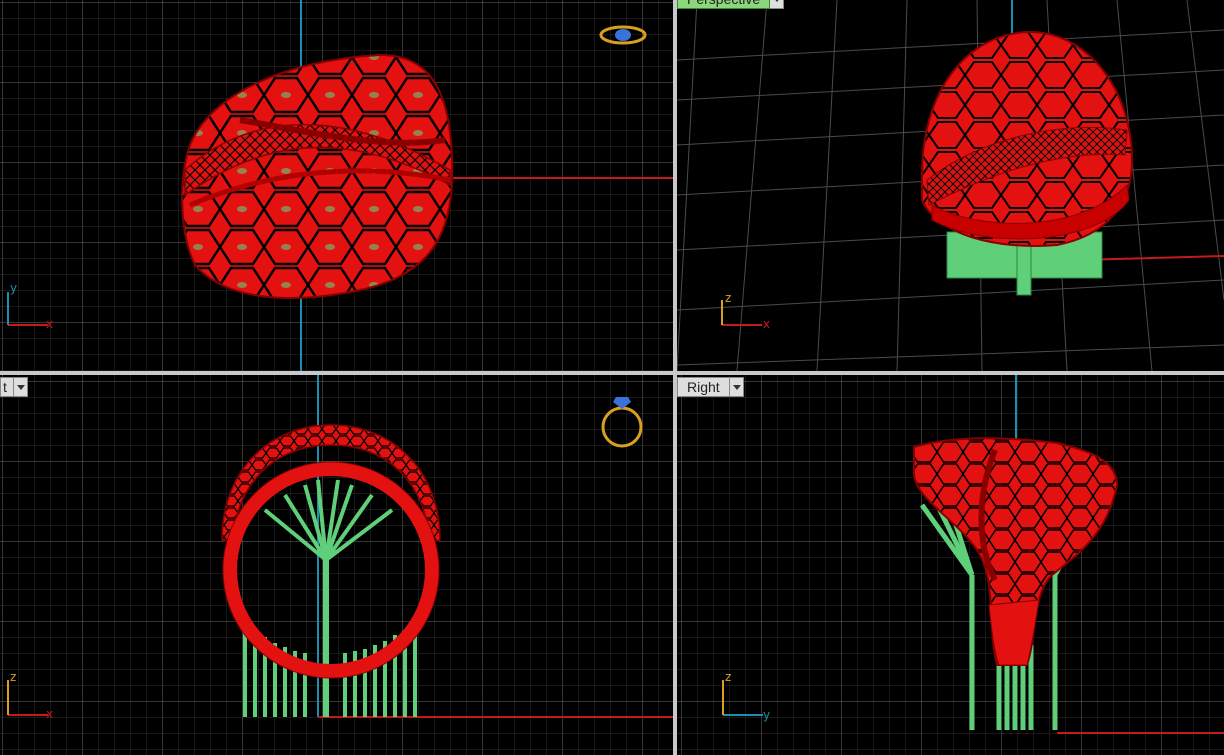  Describe the element at coordinates (724, 4) in the screenshot. I see `viewport-tab-label: Perspective` at that location.